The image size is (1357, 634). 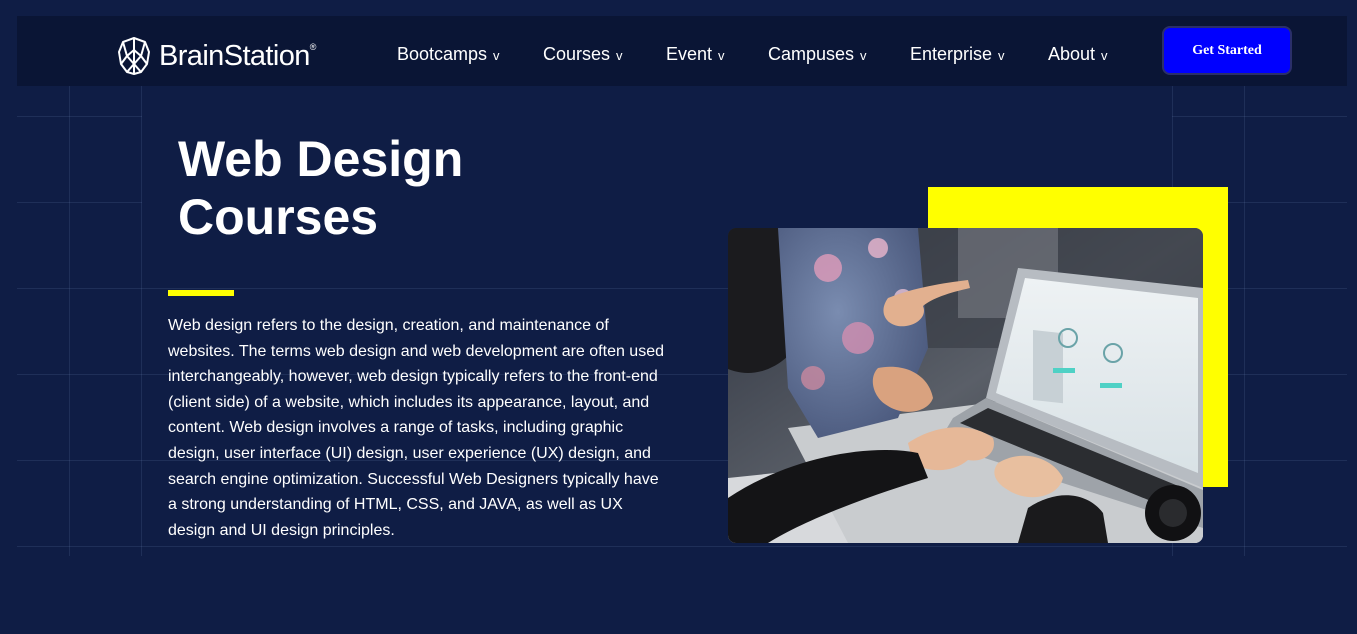 What do you see at coordinates (695, 54) in the screenshot?
I see `nav-item-event: Event v` at bounding box center [695, 54].